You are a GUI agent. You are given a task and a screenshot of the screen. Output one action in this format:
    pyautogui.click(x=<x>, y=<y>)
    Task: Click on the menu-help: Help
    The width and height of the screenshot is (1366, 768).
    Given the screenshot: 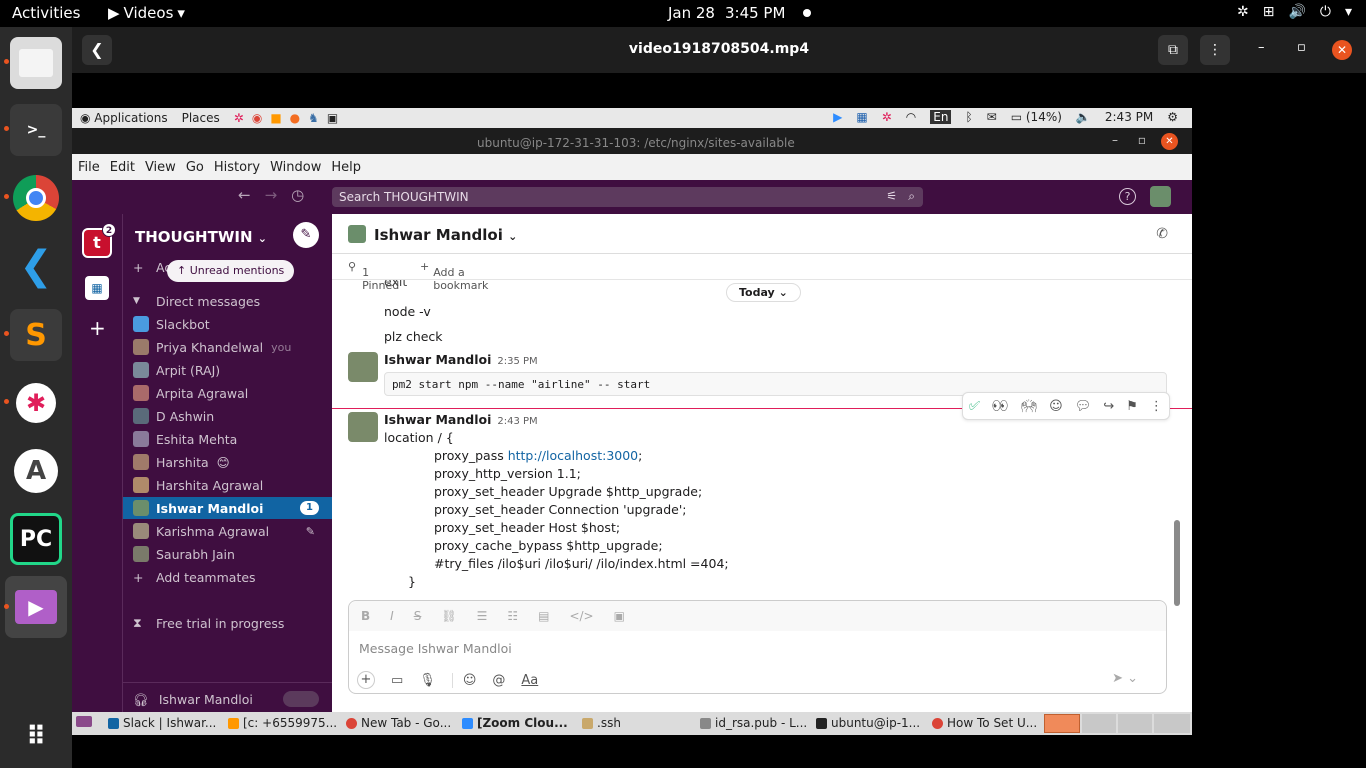 What is the action you would take?
    pyautogui.click(x=346, y=167)
    